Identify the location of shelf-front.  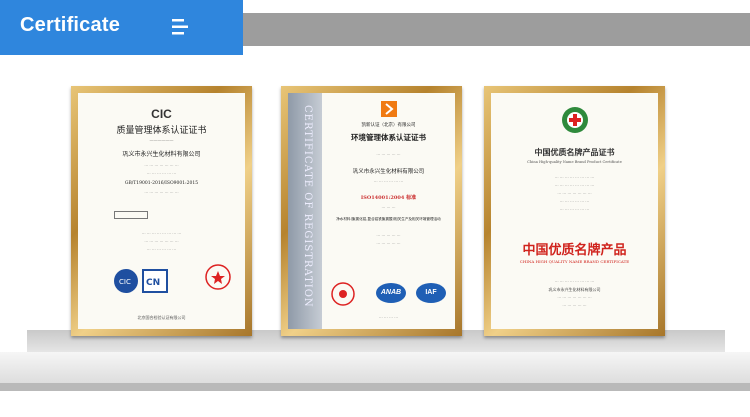
(375, 368).